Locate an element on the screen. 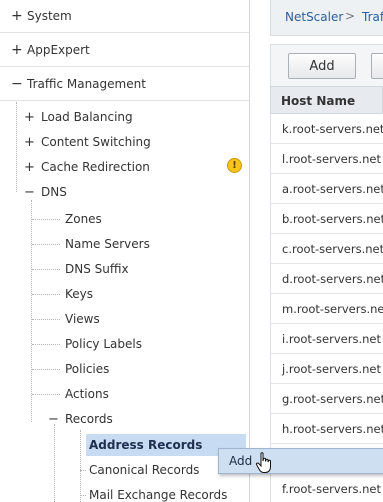  nav-node-appexpert: + AppExpert is located at coordinates (124, 50).